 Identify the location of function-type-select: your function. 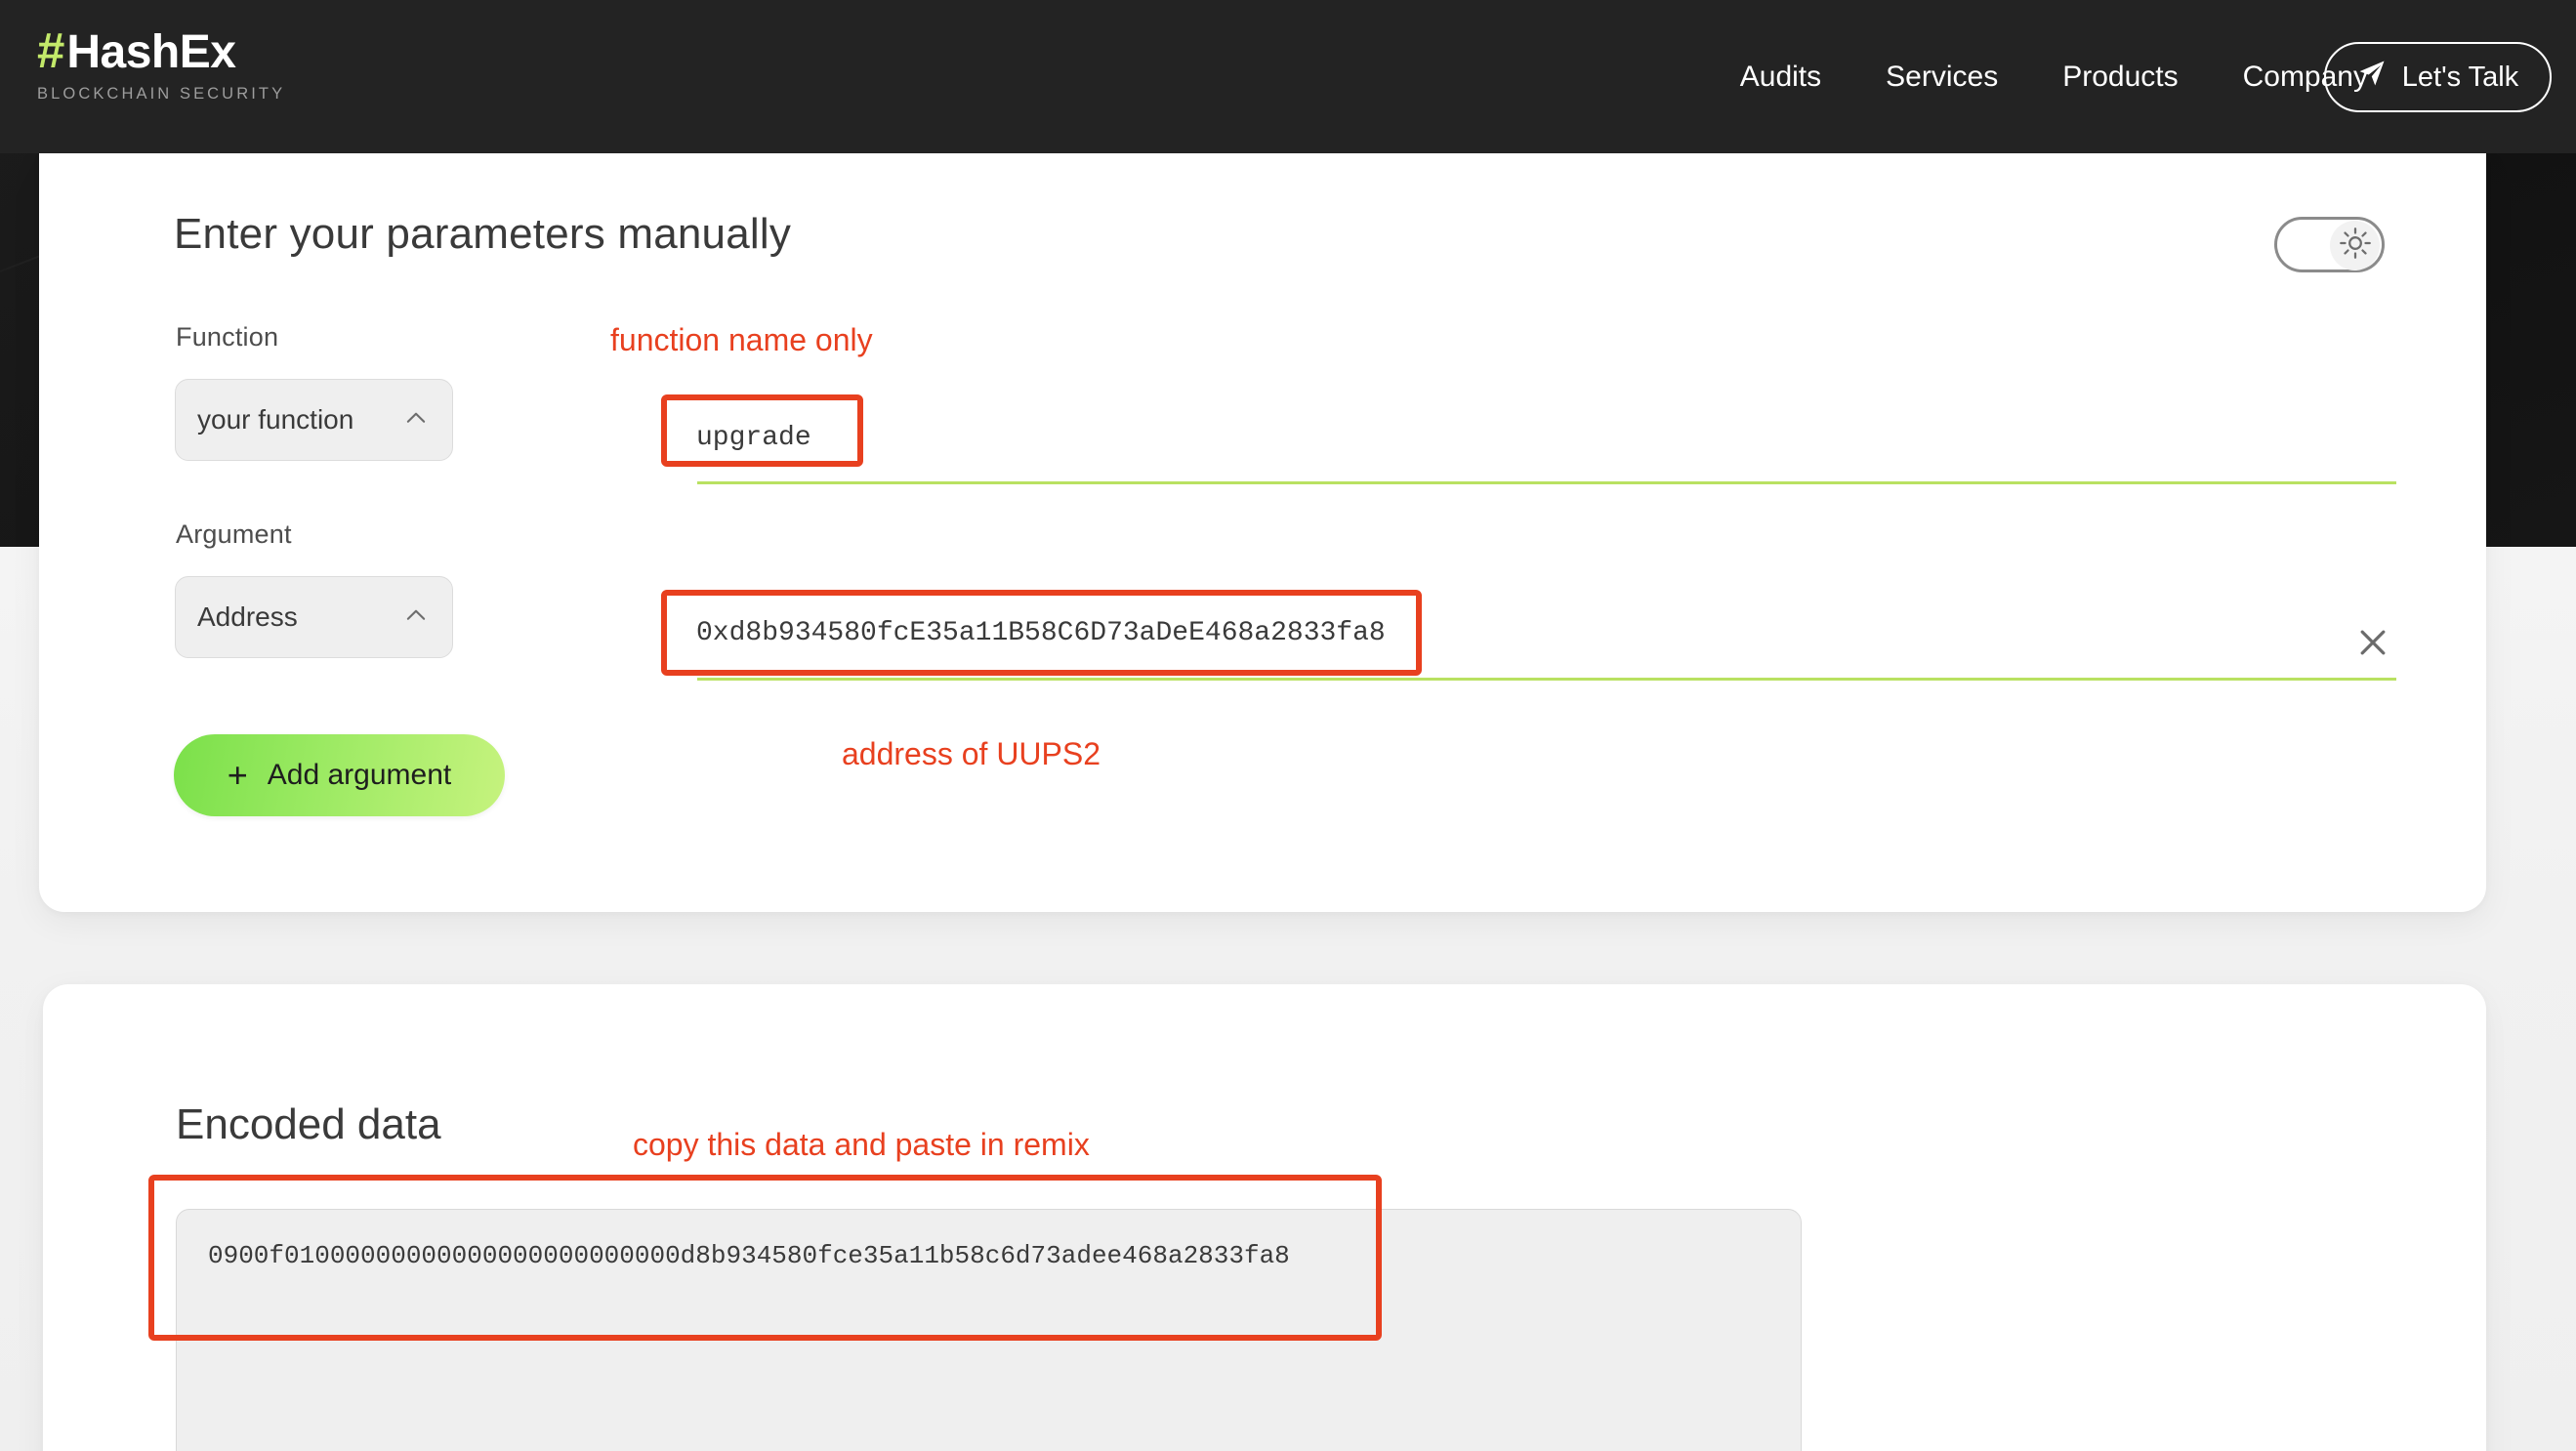
(314, 420).